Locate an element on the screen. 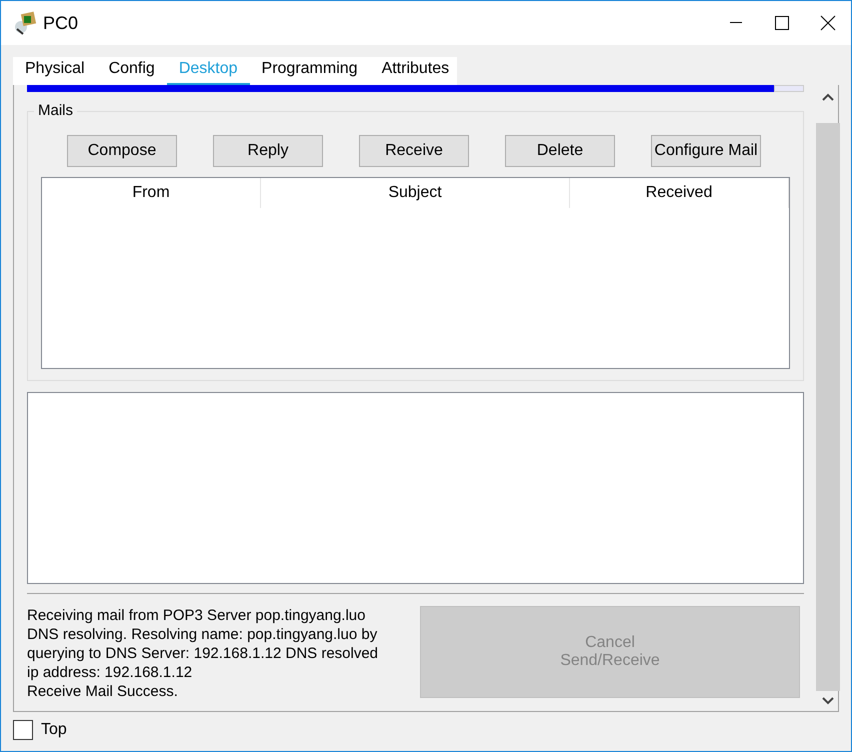  tab: Physical is located at coordinates (55, 73).